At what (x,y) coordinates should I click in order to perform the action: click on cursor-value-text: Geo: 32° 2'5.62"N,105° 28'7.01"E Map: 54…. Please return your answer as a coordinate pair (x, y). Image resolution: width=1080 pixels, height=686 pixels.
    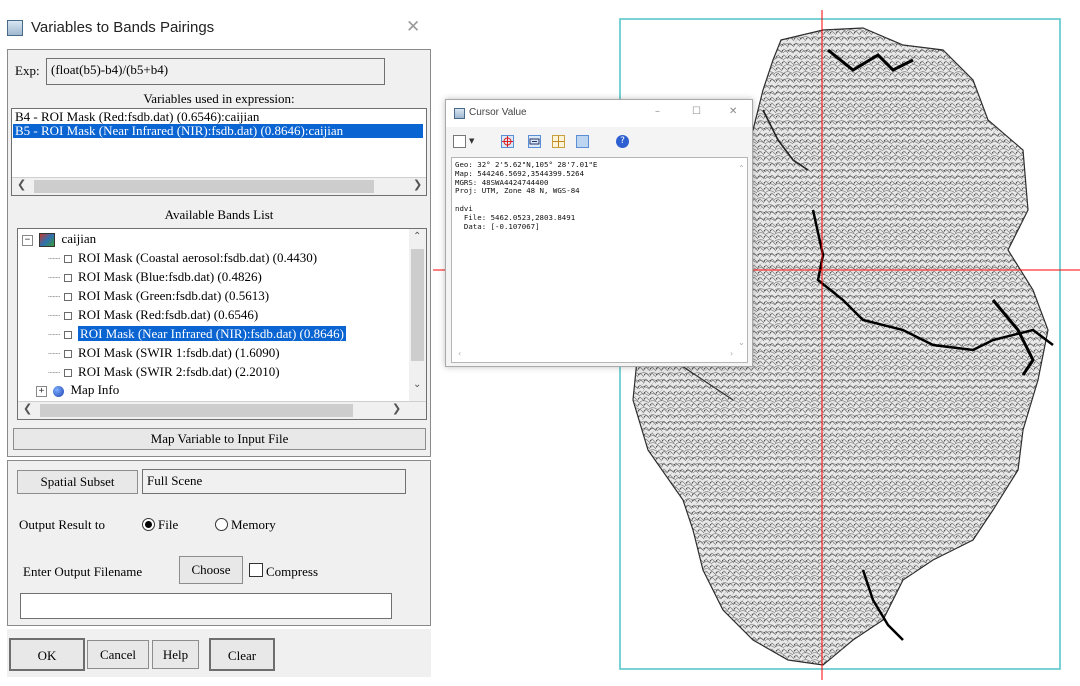
    Looking at the image, I should click on (599, 260).